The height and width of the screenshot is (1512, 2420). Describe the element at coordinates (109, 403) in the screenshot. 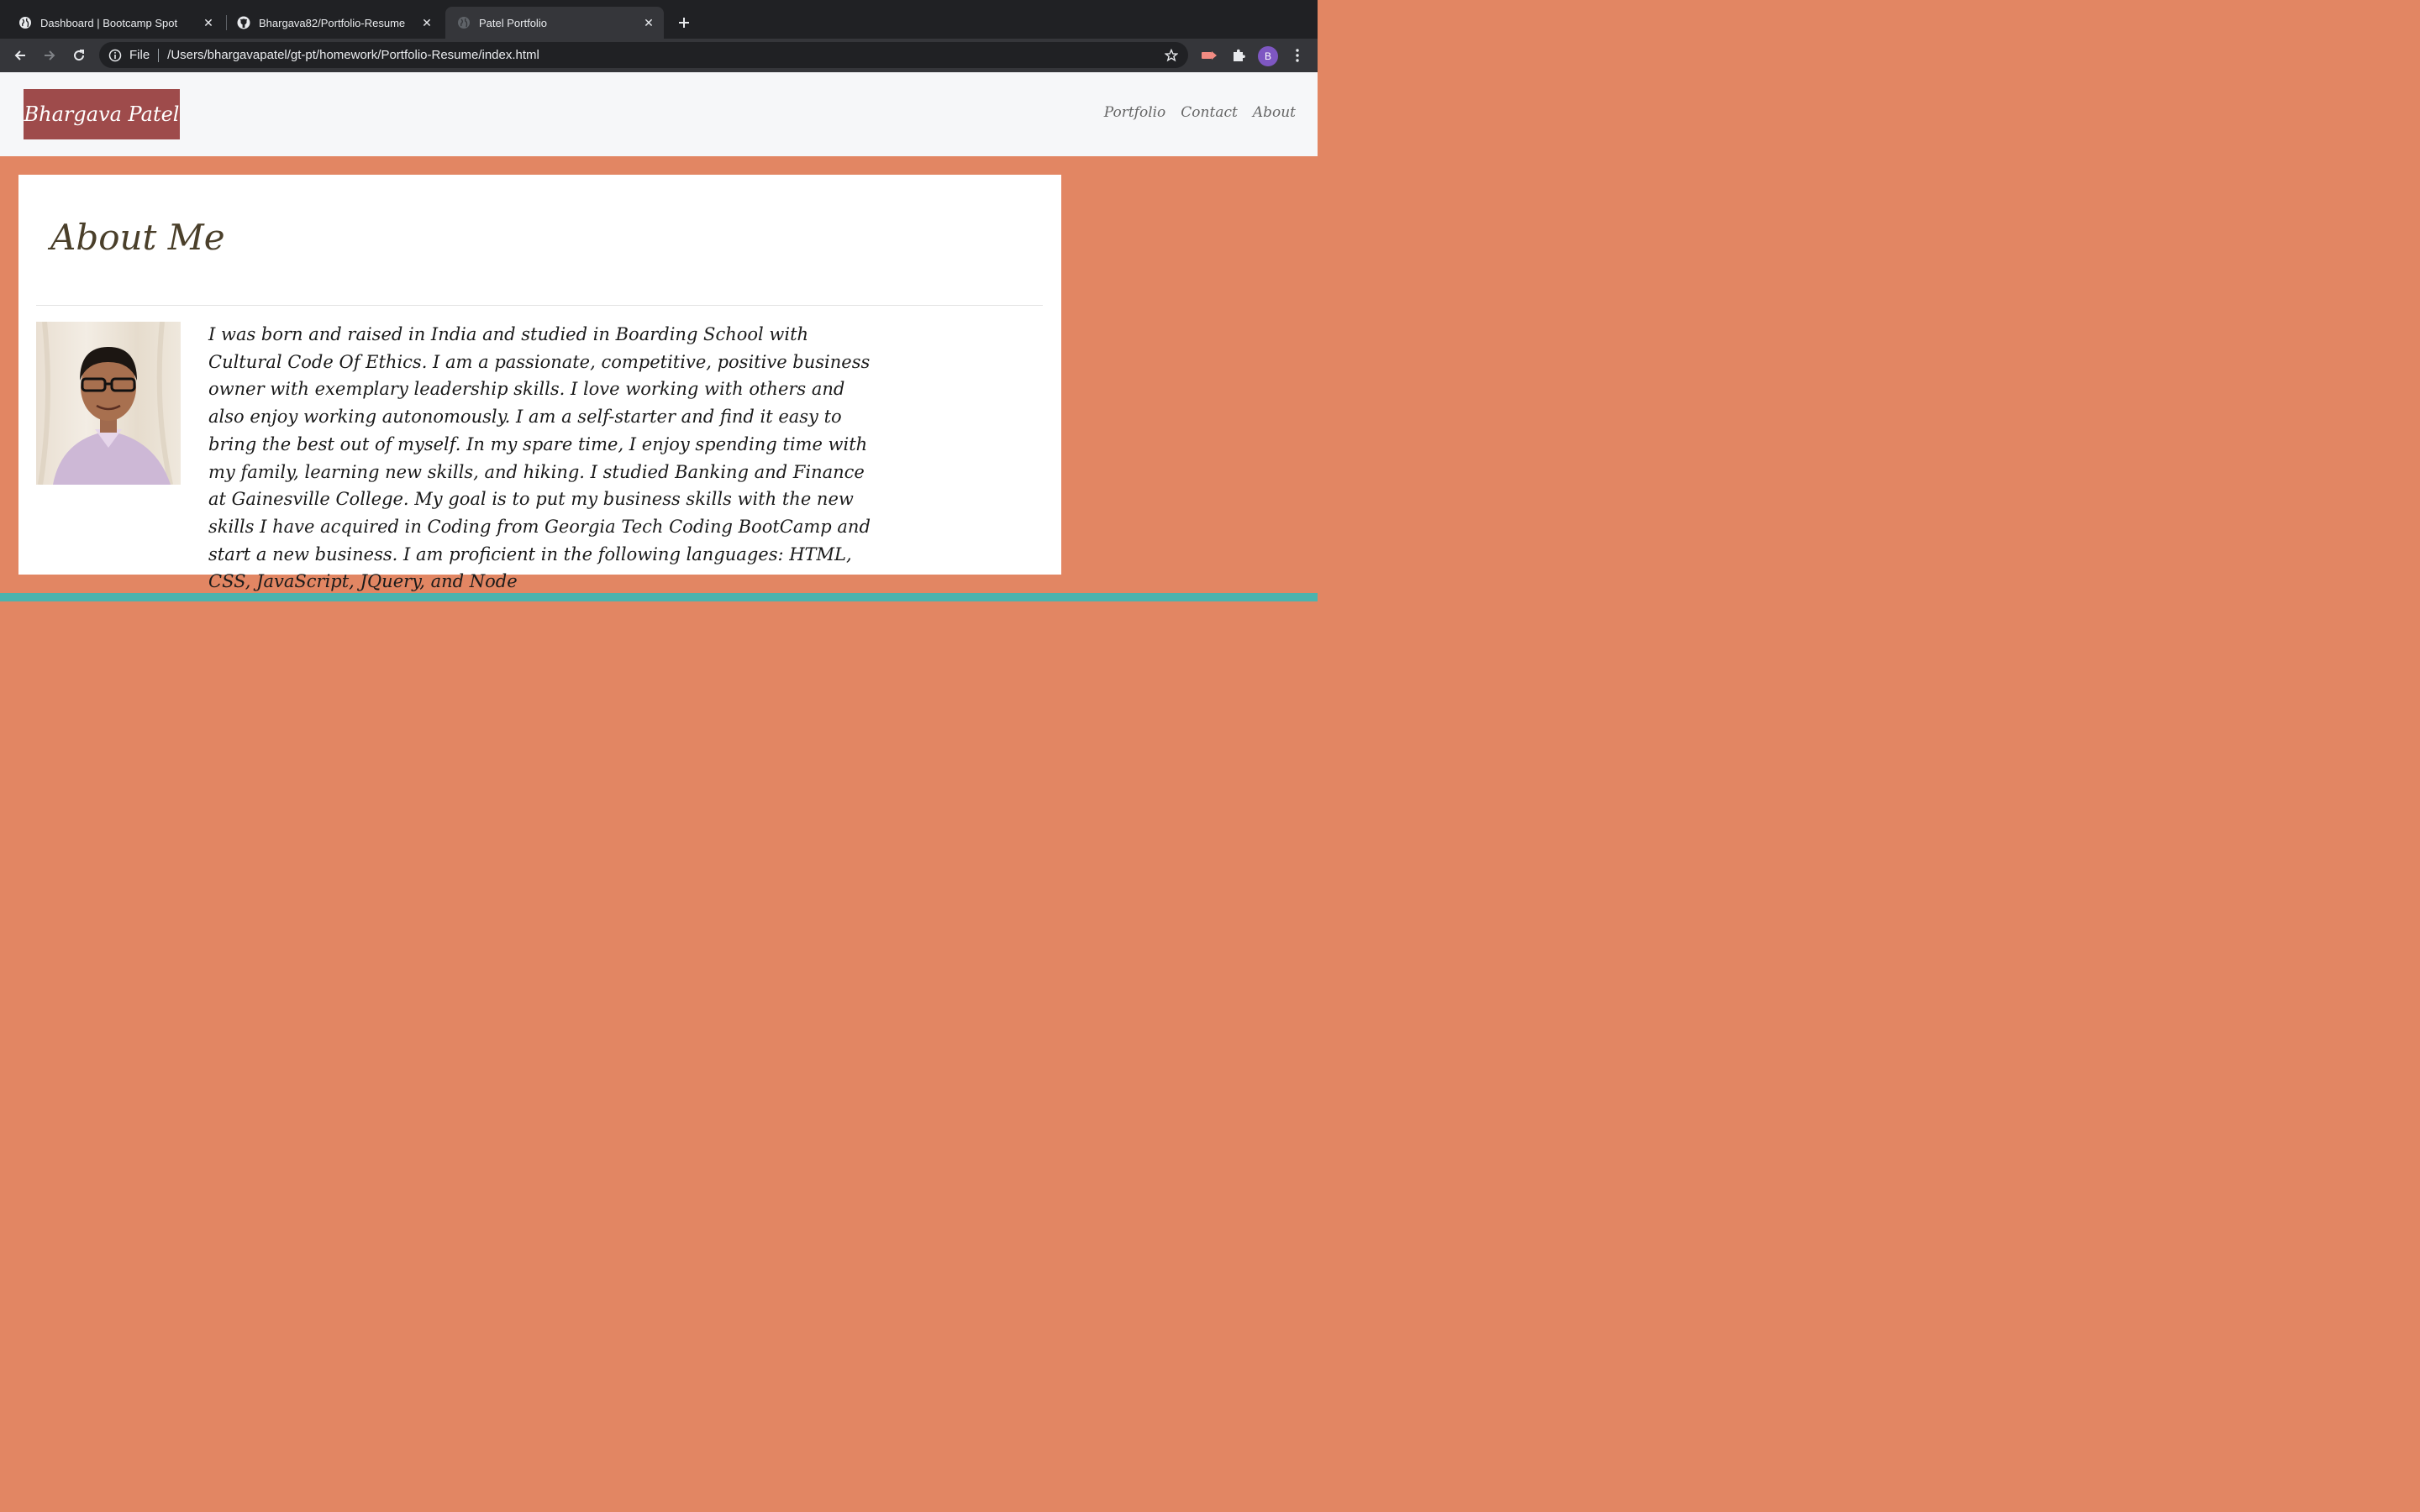

I see `profile-photo` at that location.